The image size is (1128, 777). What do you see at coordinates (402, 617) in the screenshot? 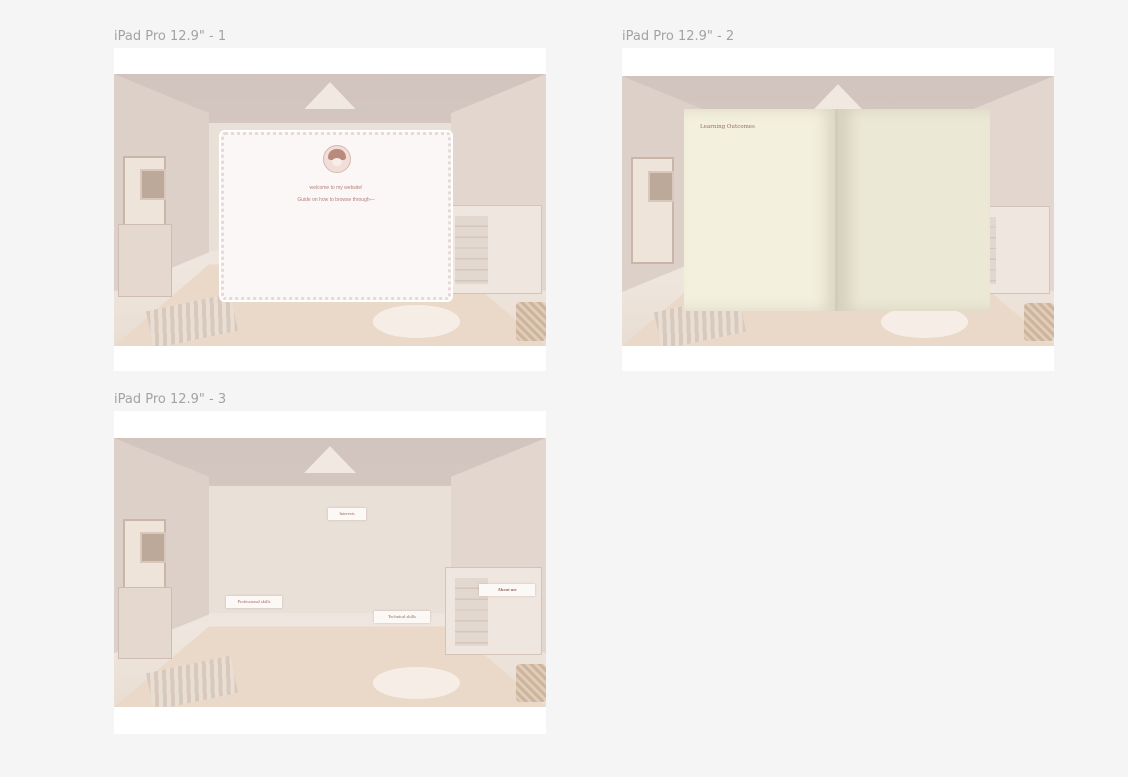
I see `technical-skills-button: Technical skills` at bounding box center [402, 617].